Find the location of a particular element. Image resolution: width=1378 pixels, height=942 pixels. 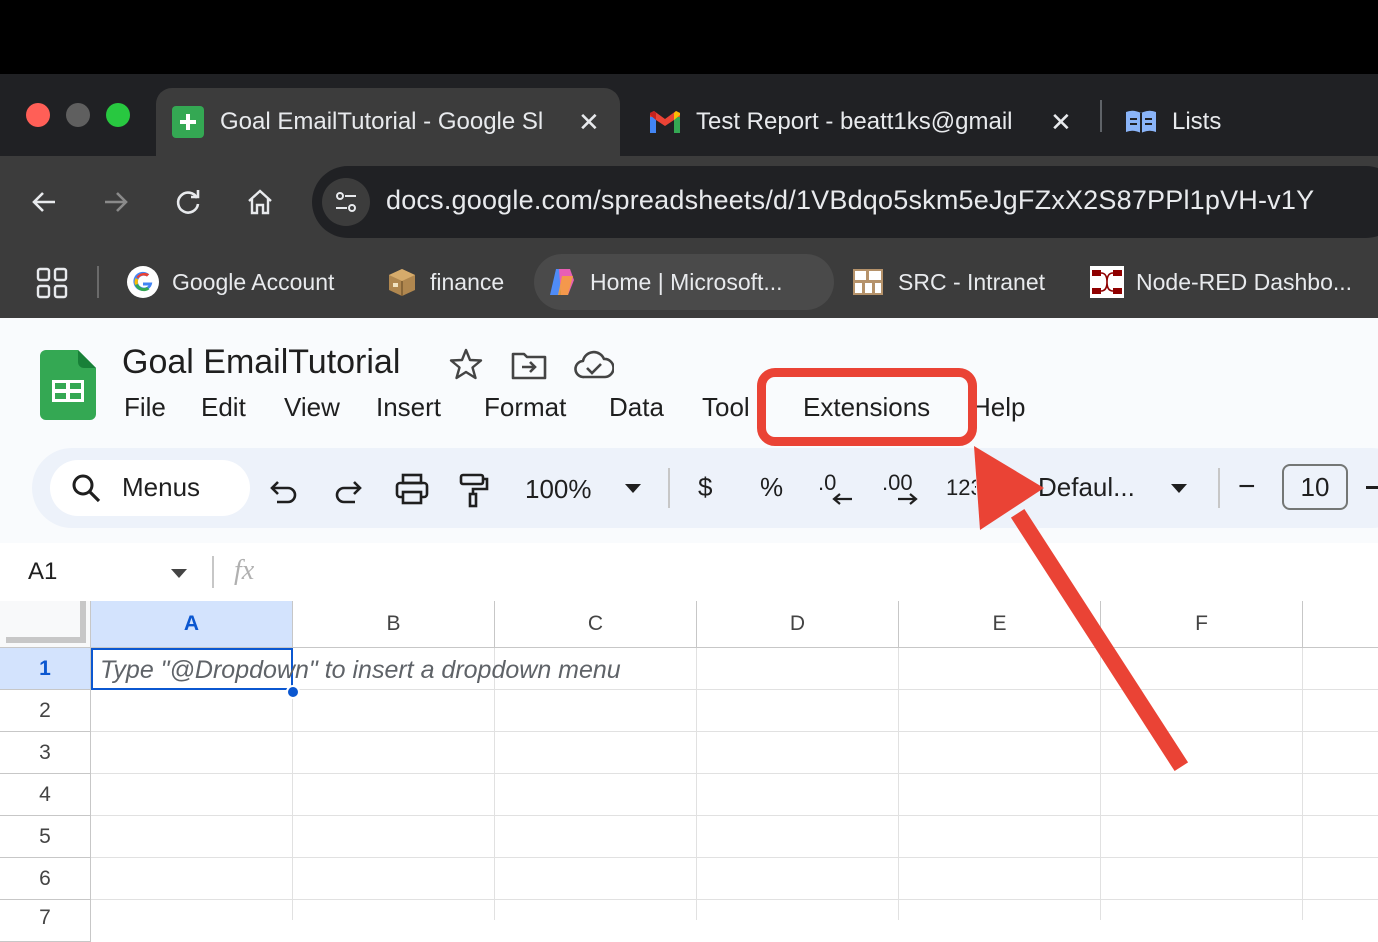

bookmark-finance: finance is located at coordinates (445, 282).